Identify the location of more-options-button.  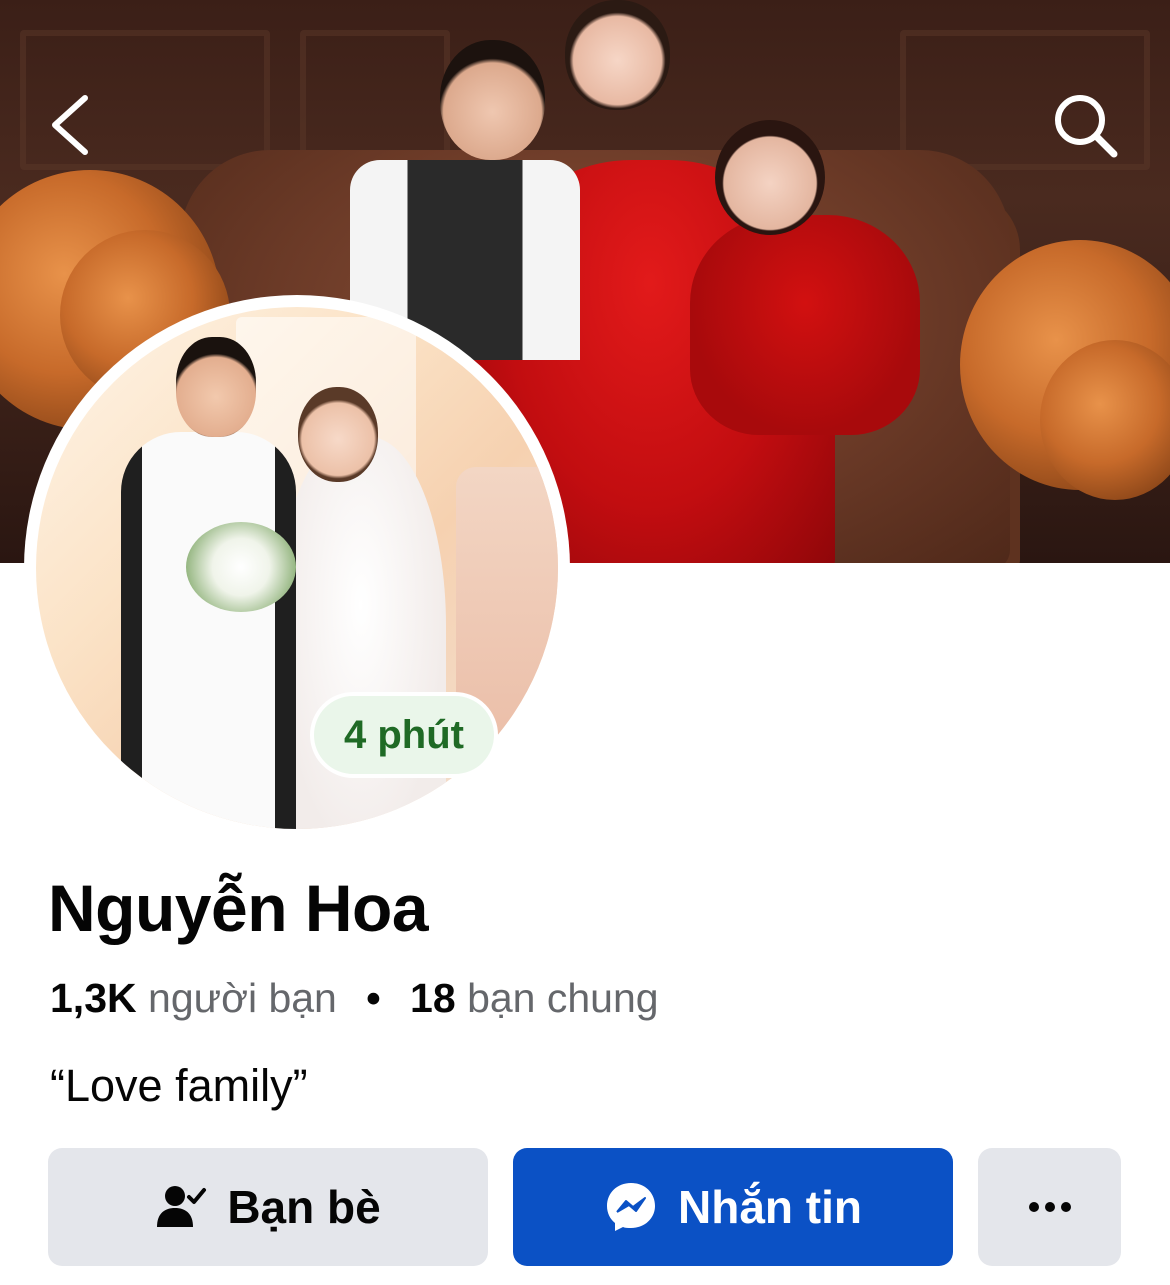
(1049, 1207).